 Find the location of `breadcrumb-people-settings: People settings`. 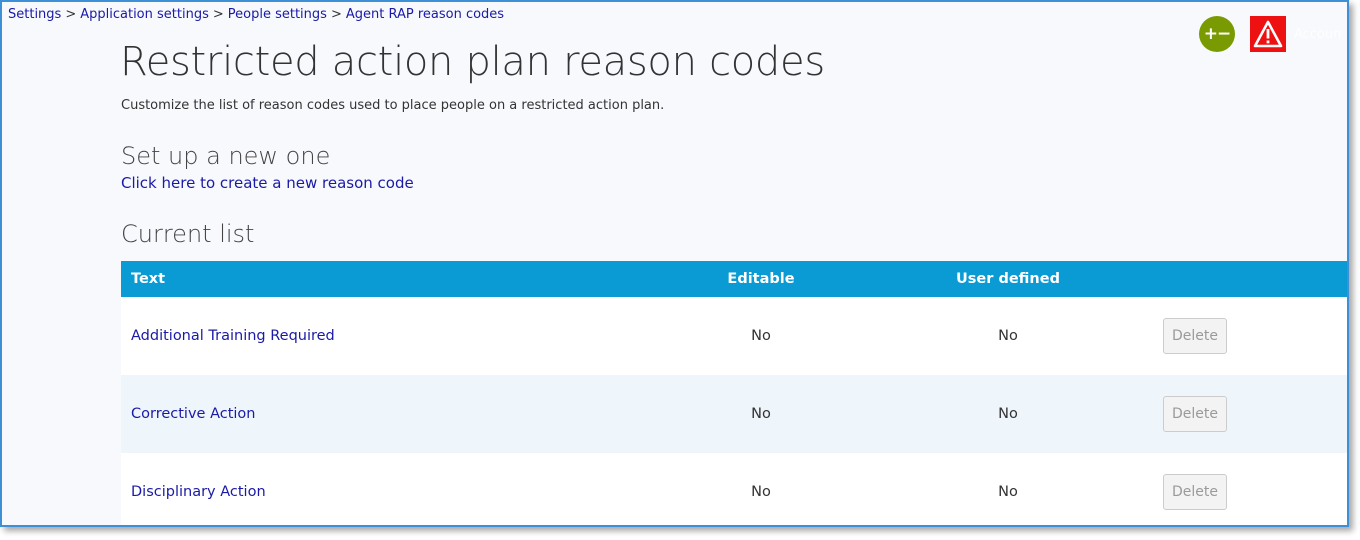

breadcrumb-people-settings: People settings is located at coordinates (277, 14).